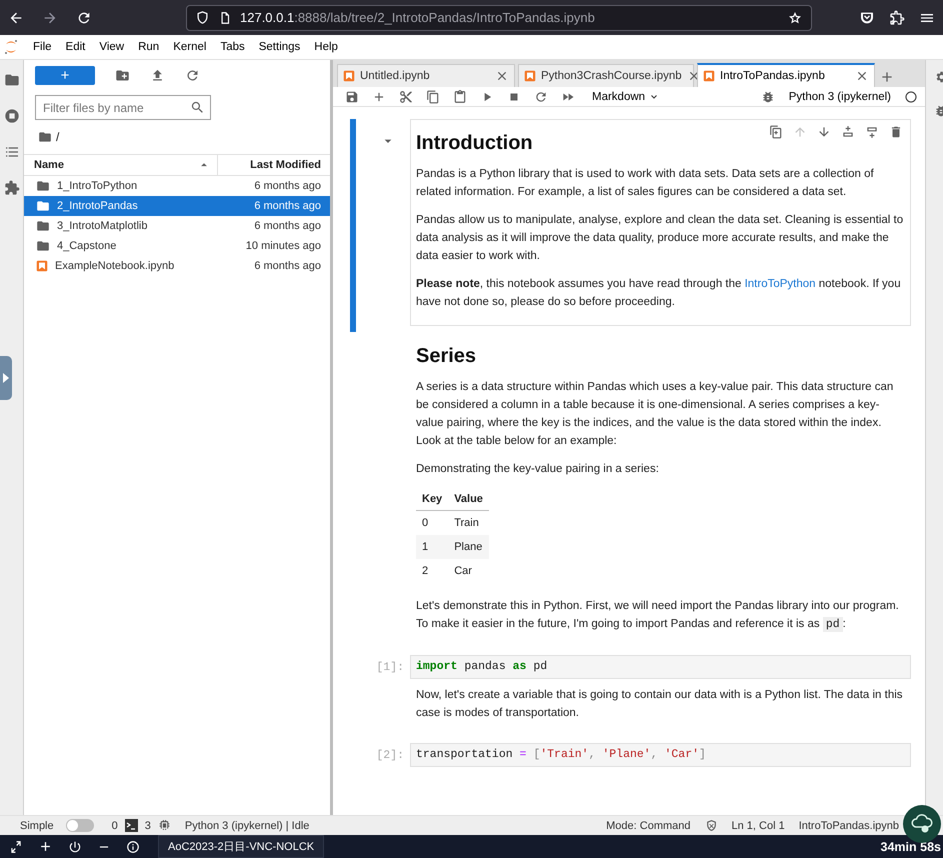  Describe the element at coordinates (12, 116) in the screenshot. I see `running-icon` at that location.